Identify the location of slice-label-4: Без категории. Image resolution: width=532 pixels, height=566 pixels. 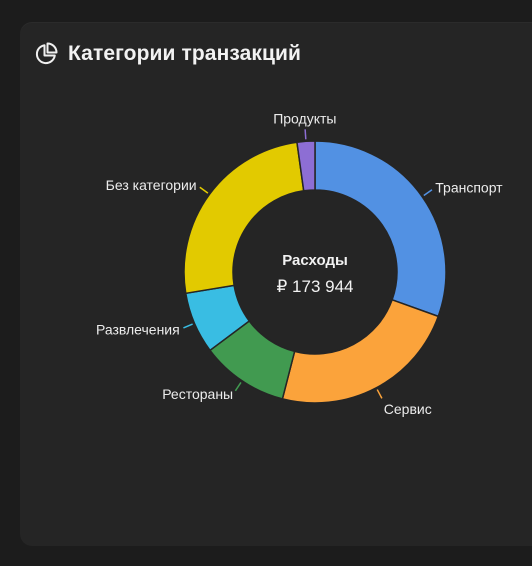
(151, 185).